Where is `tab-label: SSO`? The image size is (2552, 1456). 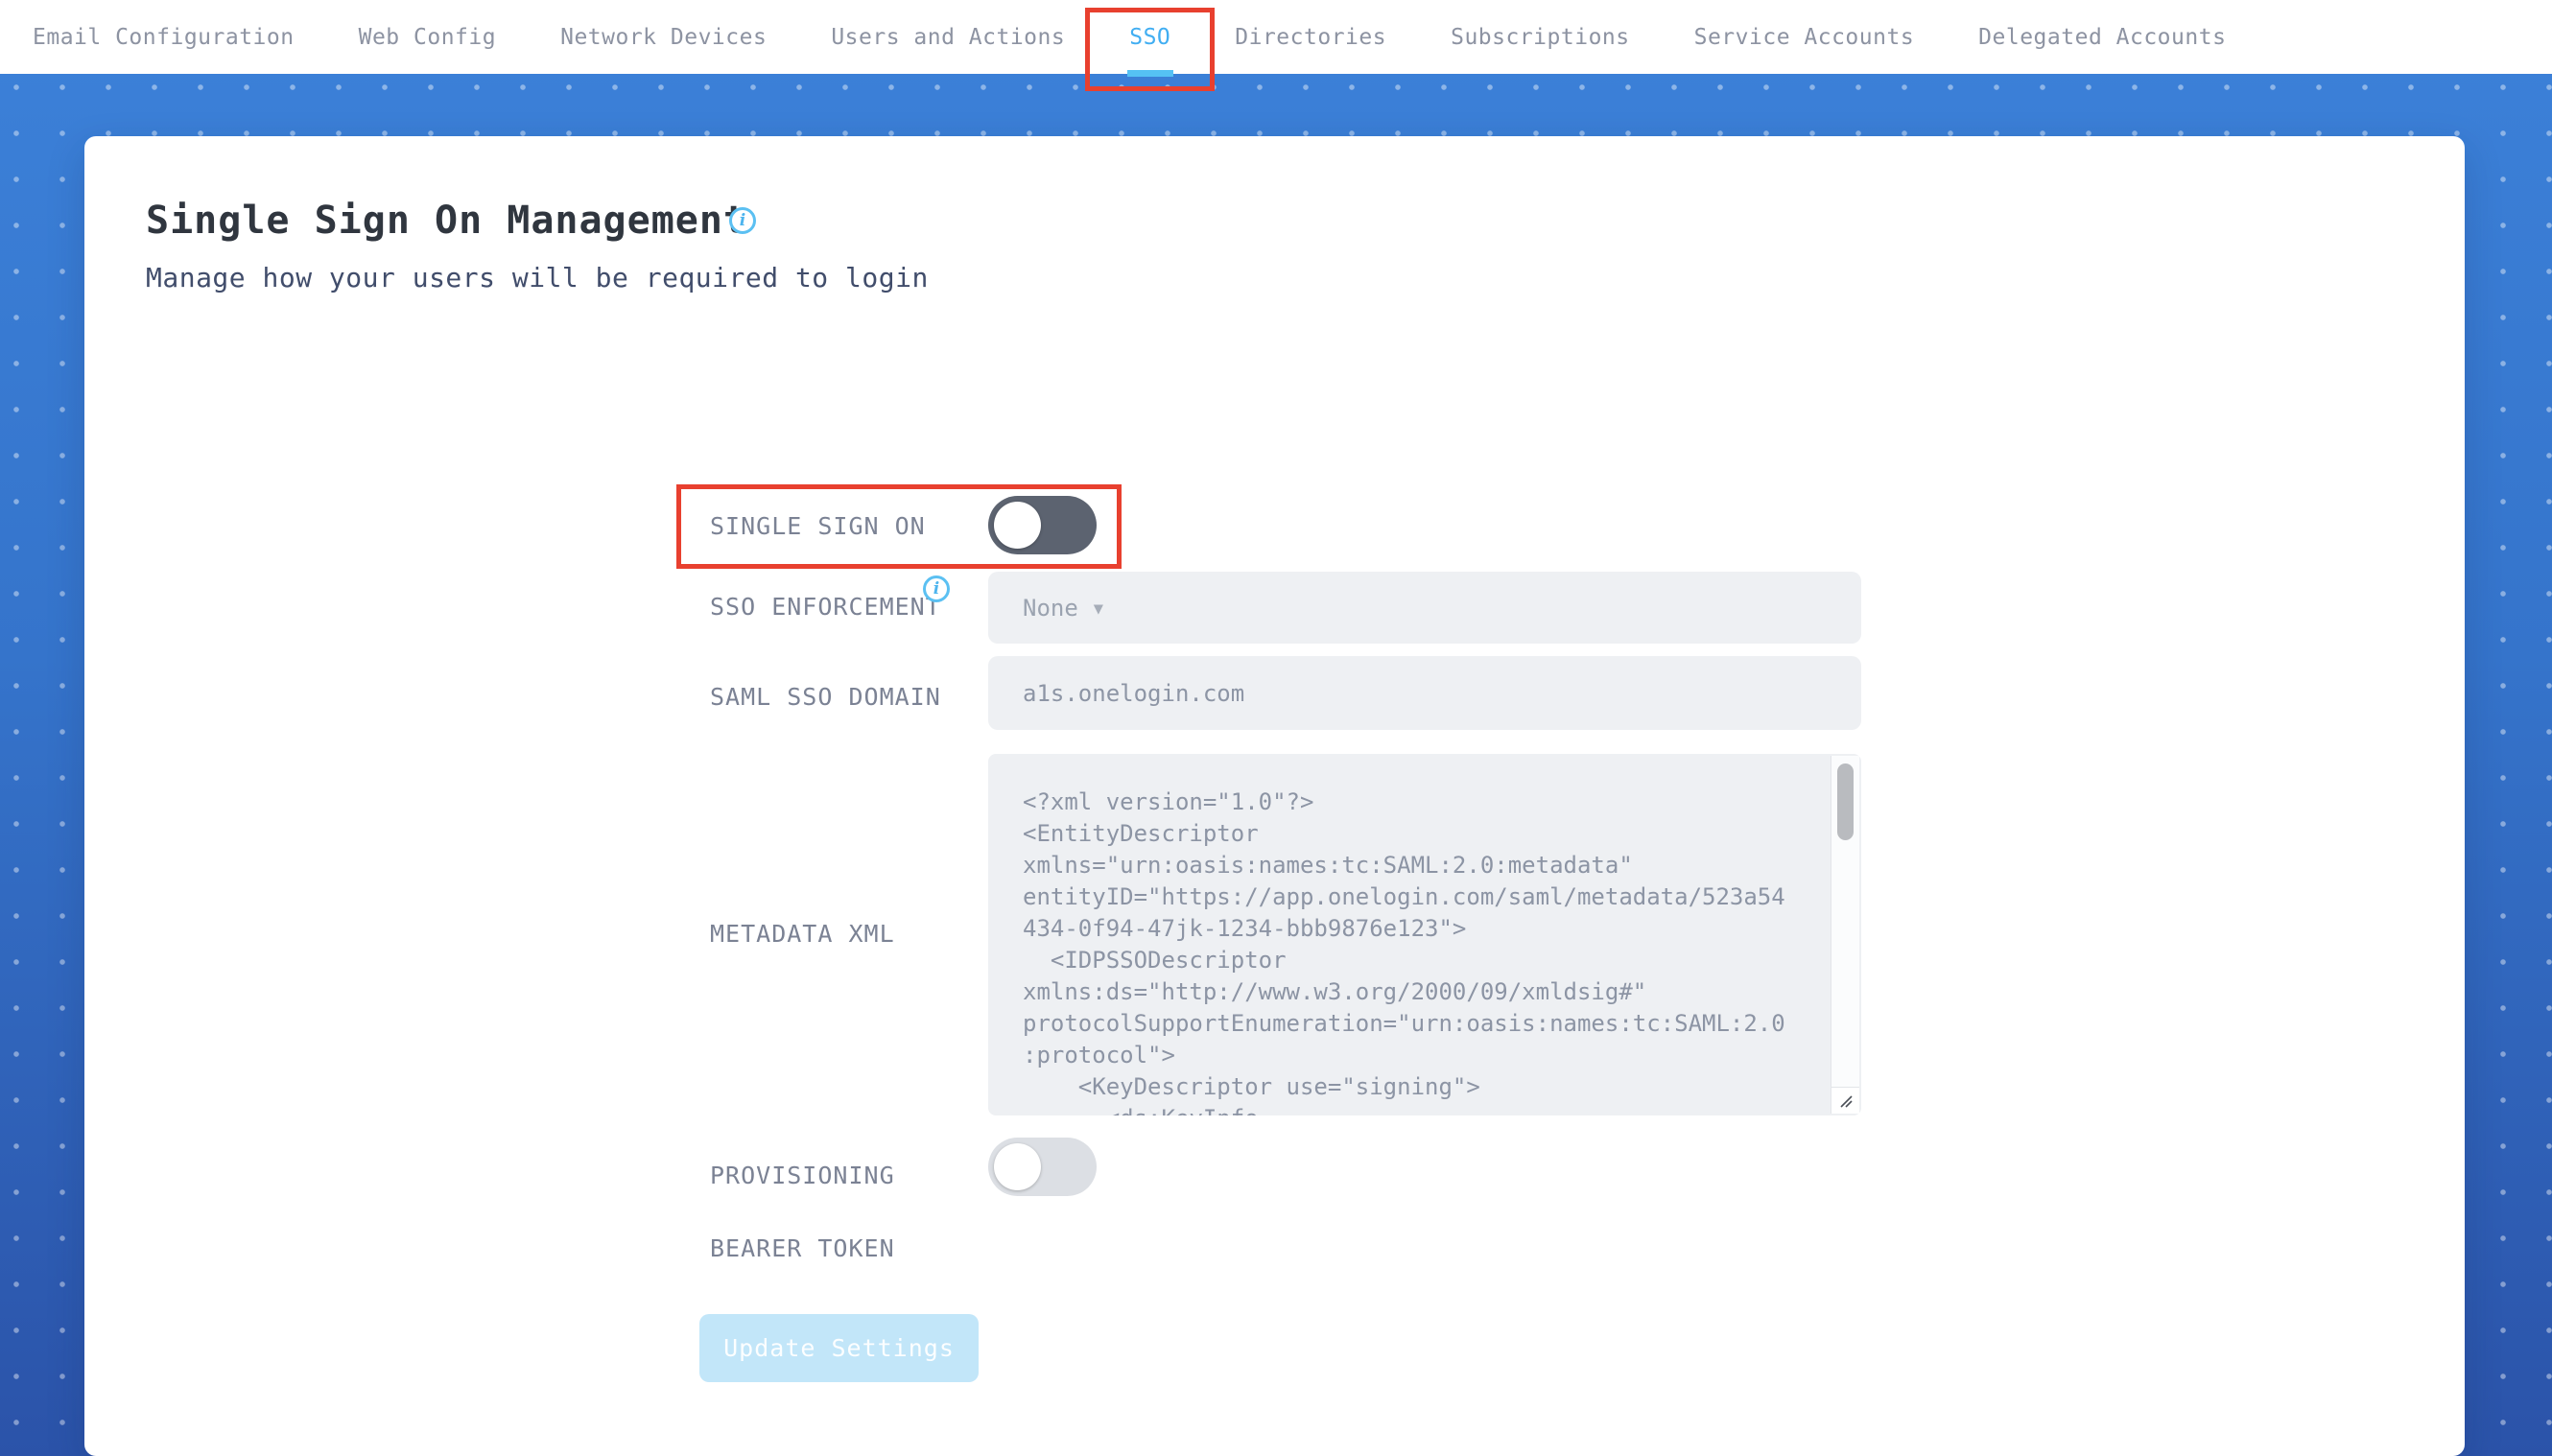 tab-label: SSO is located at coordinates (1150, 37).